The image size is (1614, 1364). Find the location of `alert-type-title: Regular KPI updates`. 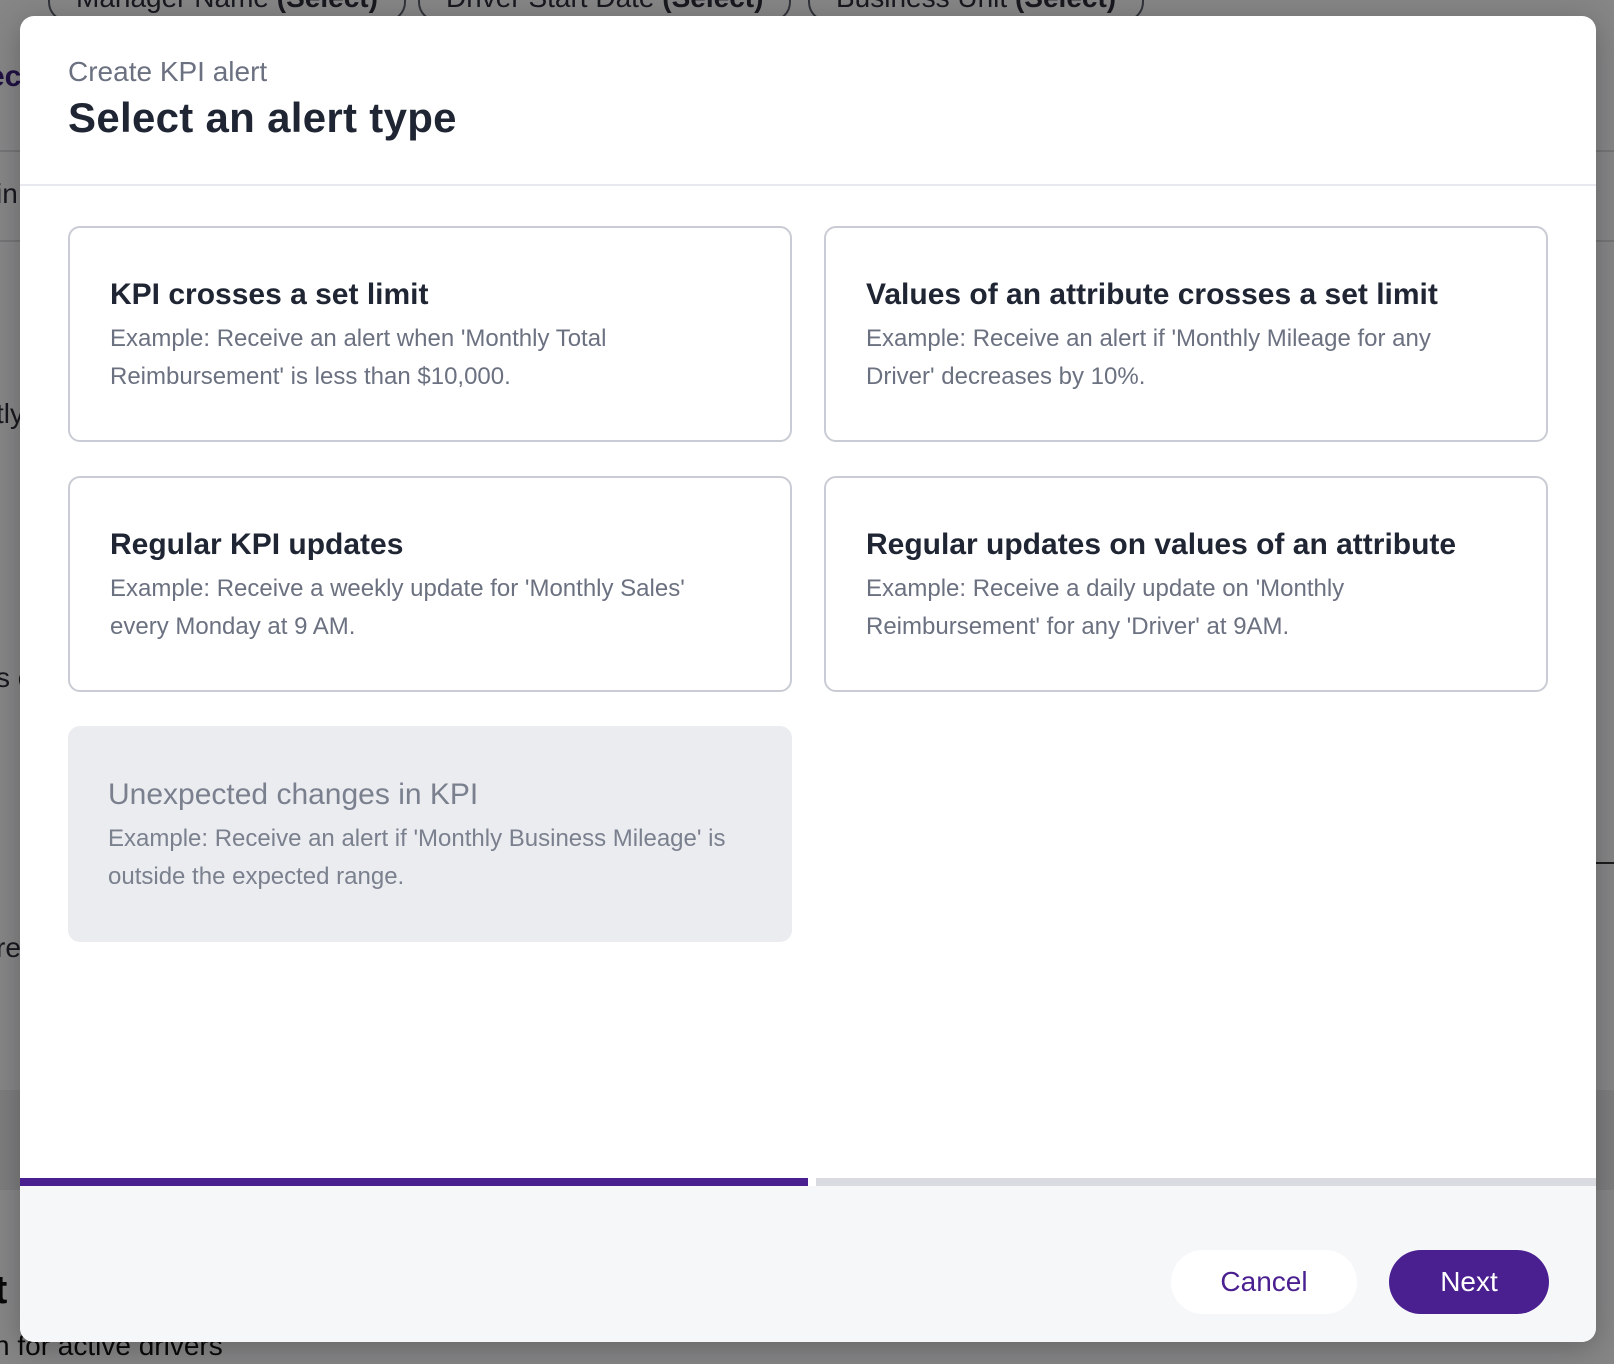

alert-type-title: Regular KPI updates is located at coordinates (257, 544).